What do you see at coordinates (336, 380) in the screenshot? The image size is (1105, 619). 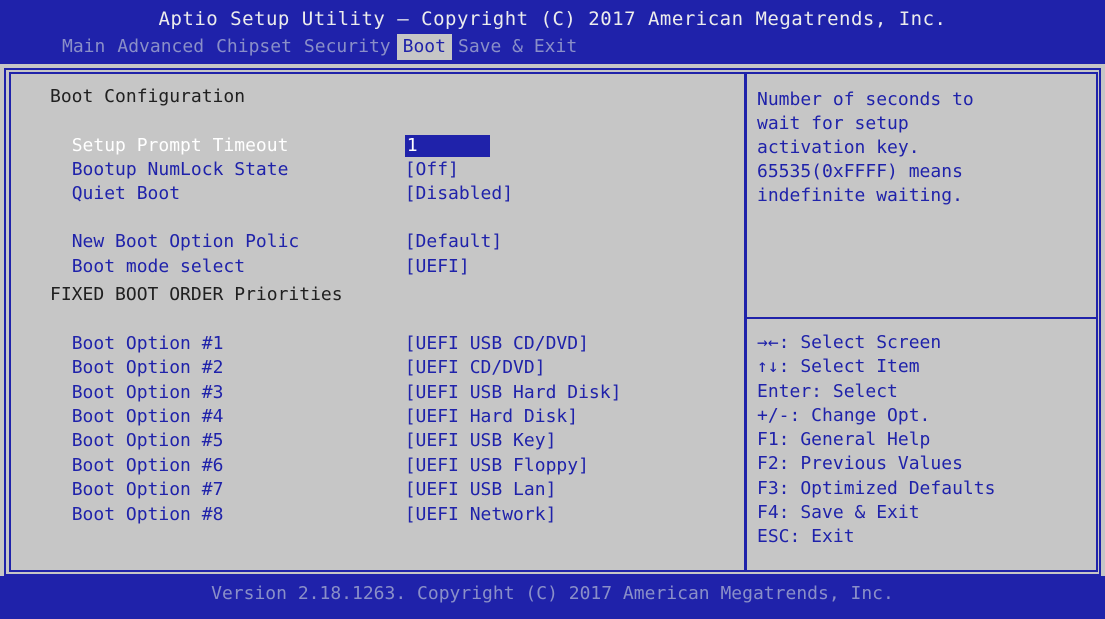 I see `boot-option-row-3: Boot Option #3 [UEFI USB Hard Disk]` at bounding box center [336, 380].